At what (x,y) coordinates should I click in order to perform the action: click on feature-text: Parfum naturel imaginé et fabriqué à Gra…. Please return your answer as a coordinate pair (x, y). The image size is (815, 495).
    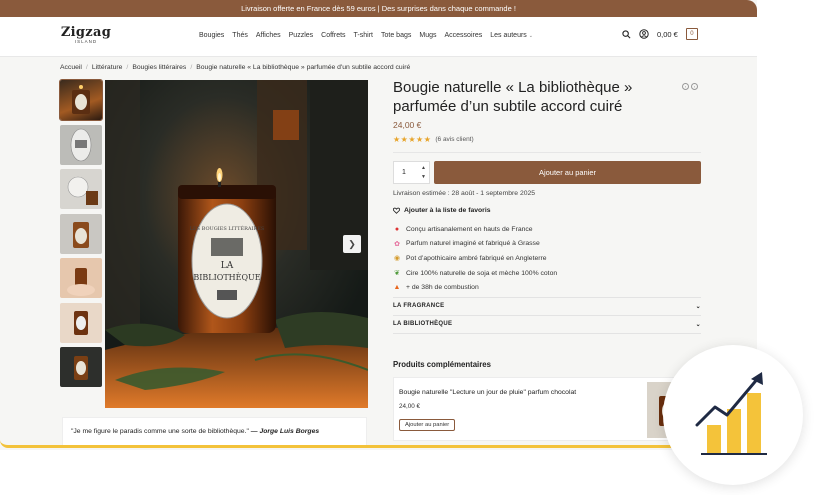
    Looking at the image, I should click on (473, 244).